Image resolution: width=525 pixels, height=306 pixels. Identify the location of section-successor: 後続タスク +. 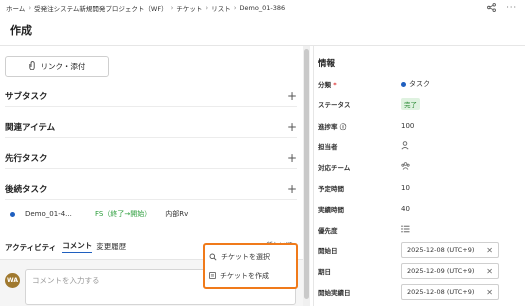
(151, 189).